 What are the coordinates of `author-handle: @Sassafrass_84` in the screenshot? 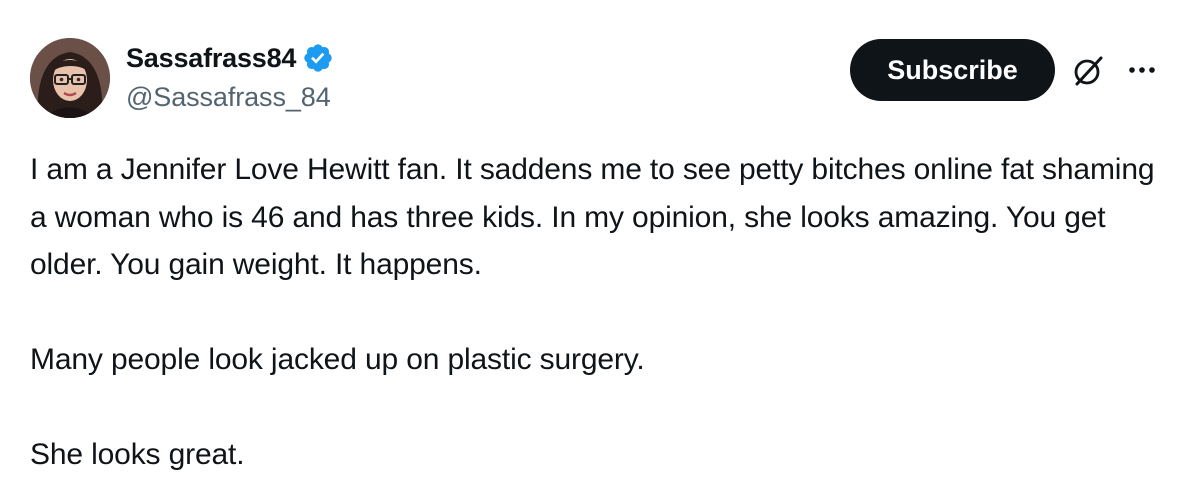 It's located at (228, 97).